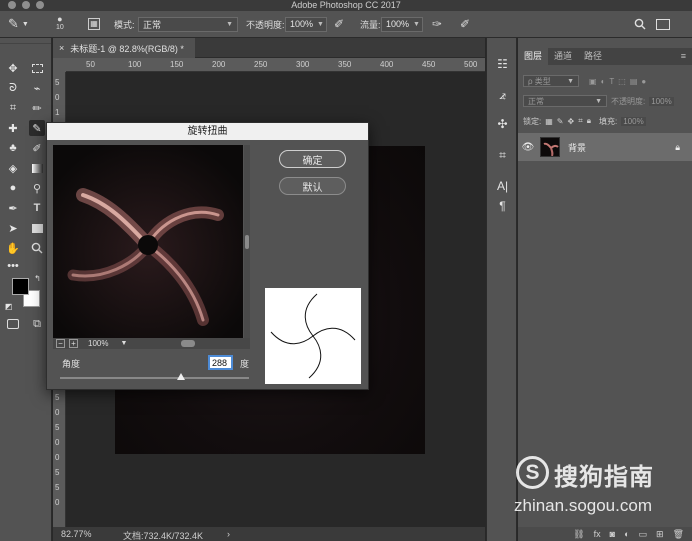 Image resolution: width=692 pixels, height=541 pixels. What do you see at coordinates (563, 56) in the screenshot?
I see `tab-channels: 通道` at bounding box center [563, 56].